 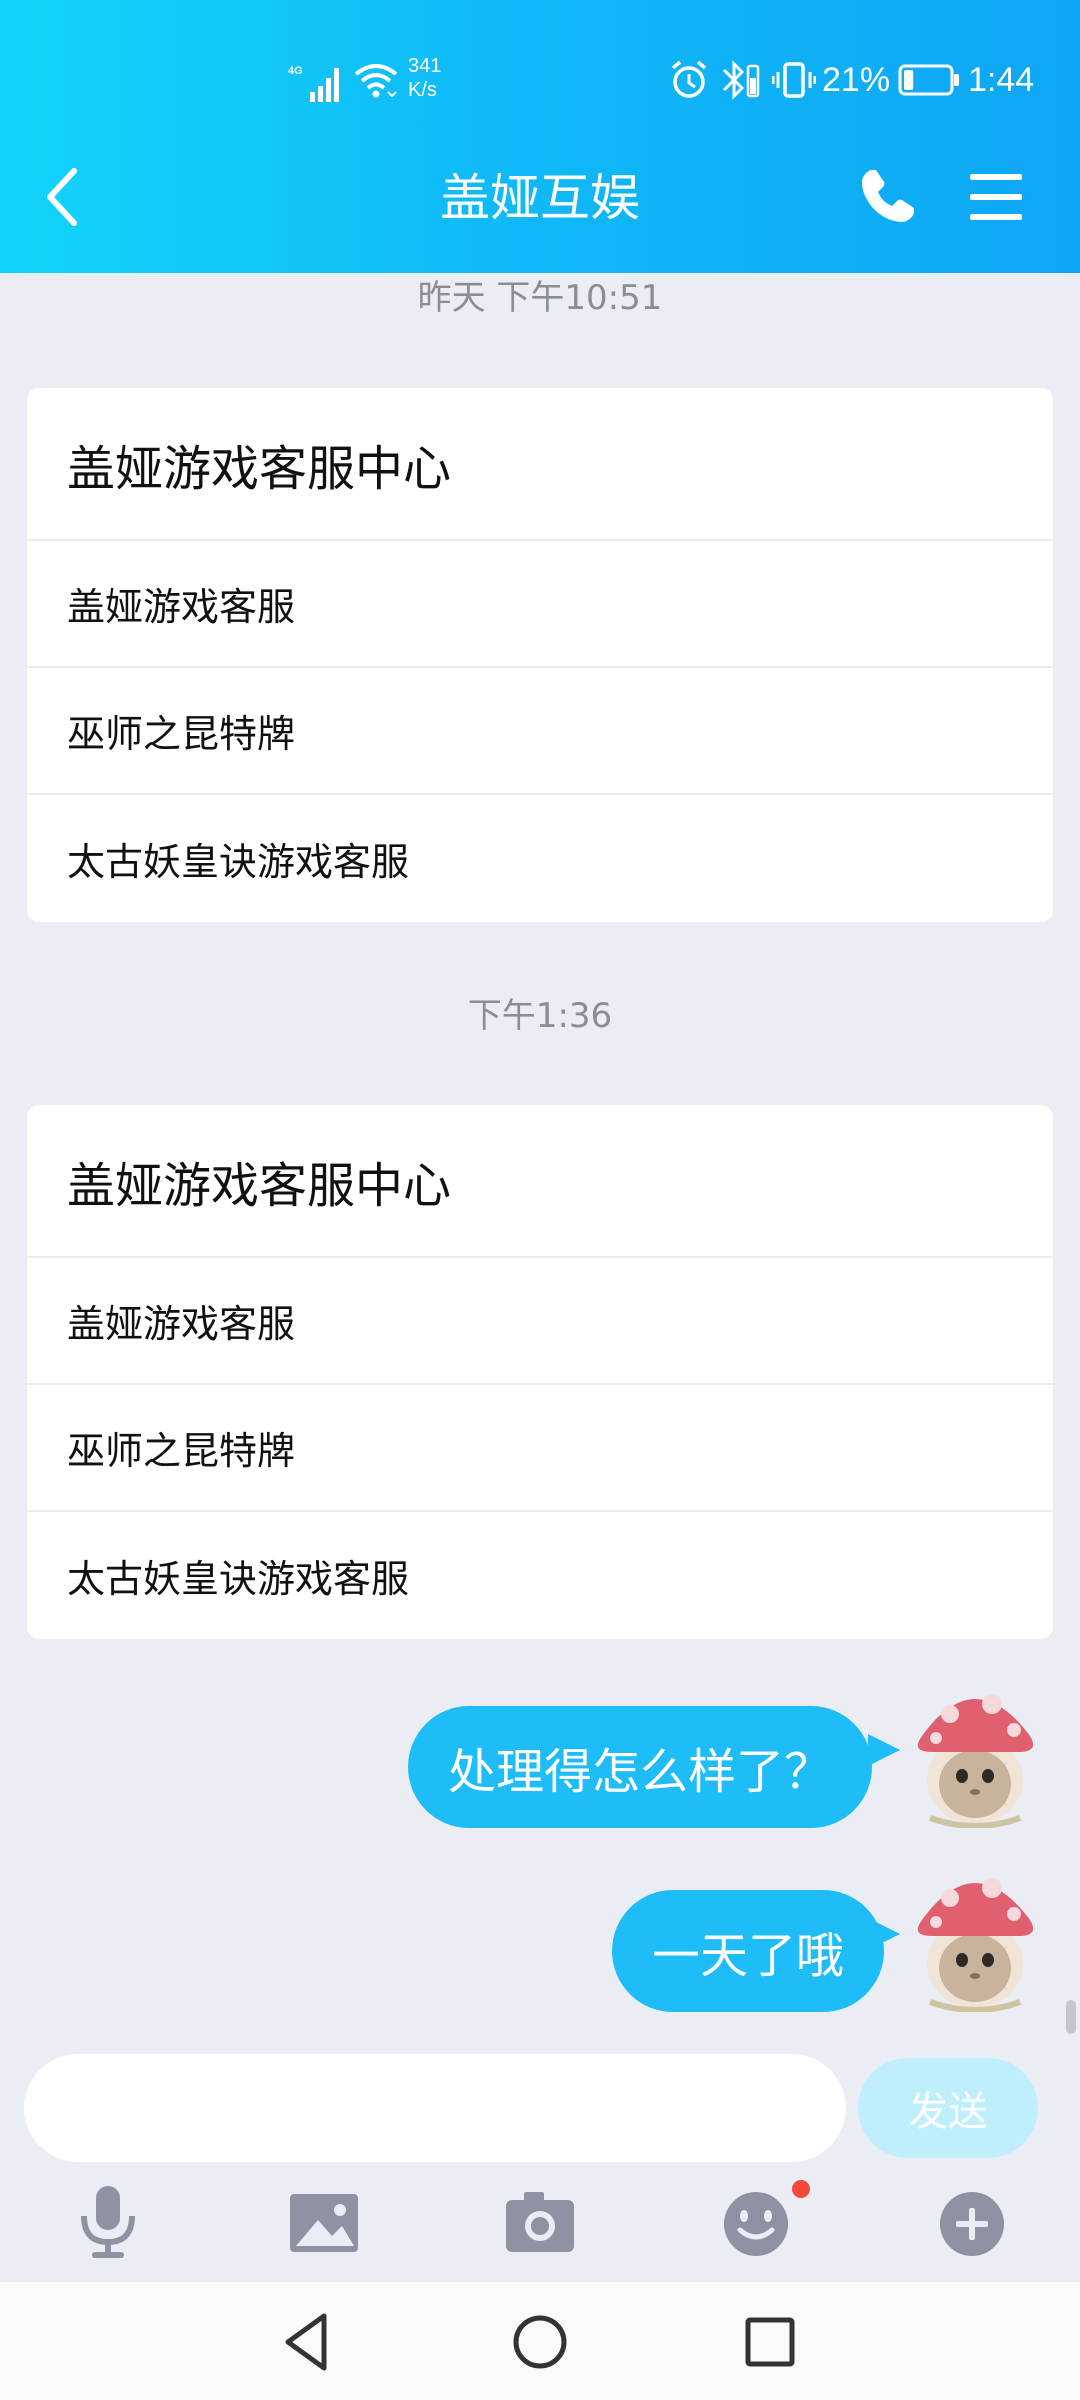 What do you see at coordinates (540, 298) in the screenshot?
I see `message-timestamp: 昨天 下午10:51` at bounding box center [540, 298].